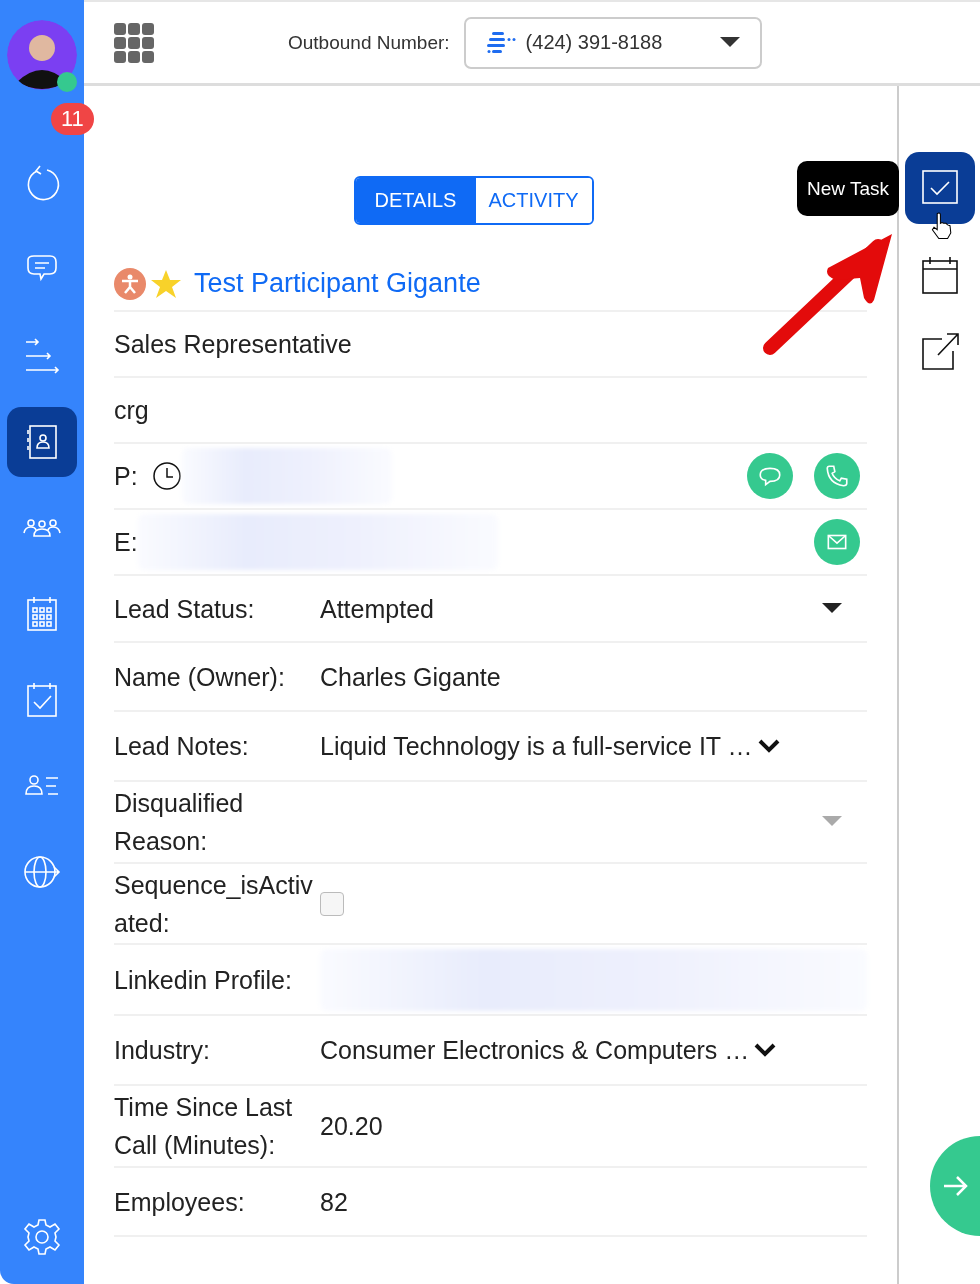  Describe the element at coordinates (942, 226) in the screenshot. I see `hand-cursor-icon` at that location.